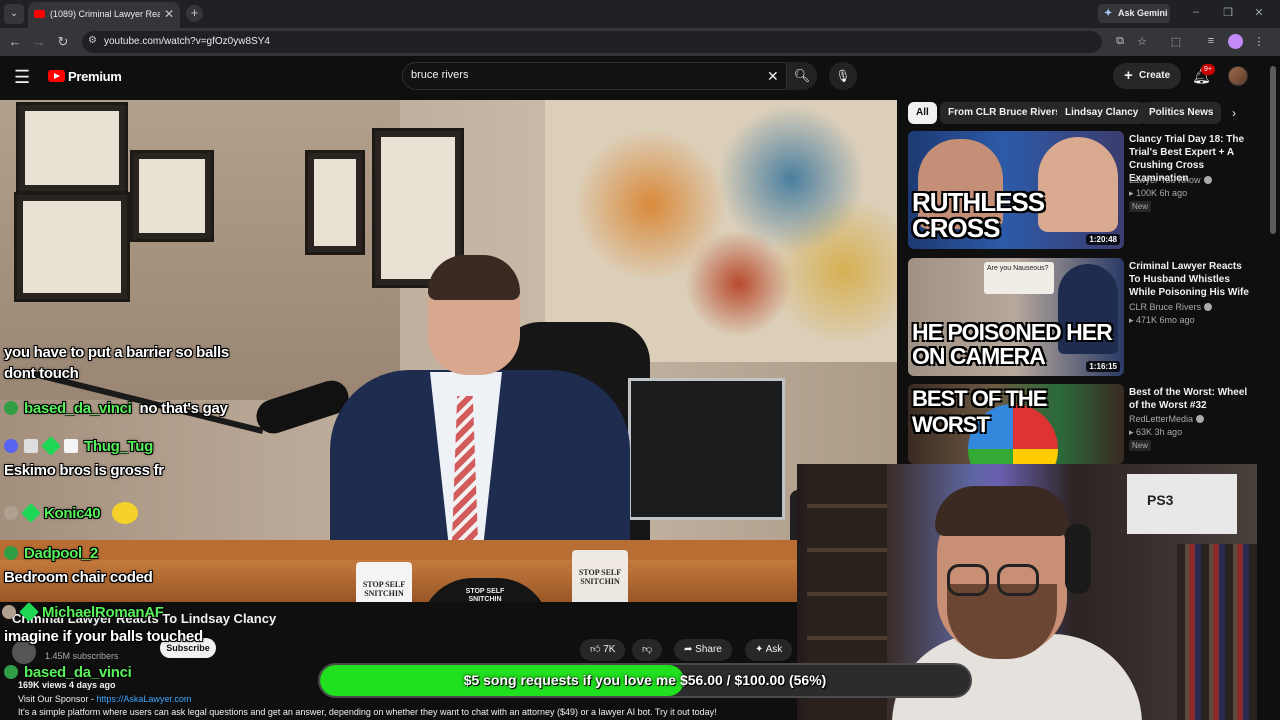 The height and width of the screenshot is (720, 1280). What do you see at coordinates (1238, 76) in the screenshot?
I see `user-avatar` at bounding box center [1238, 76].